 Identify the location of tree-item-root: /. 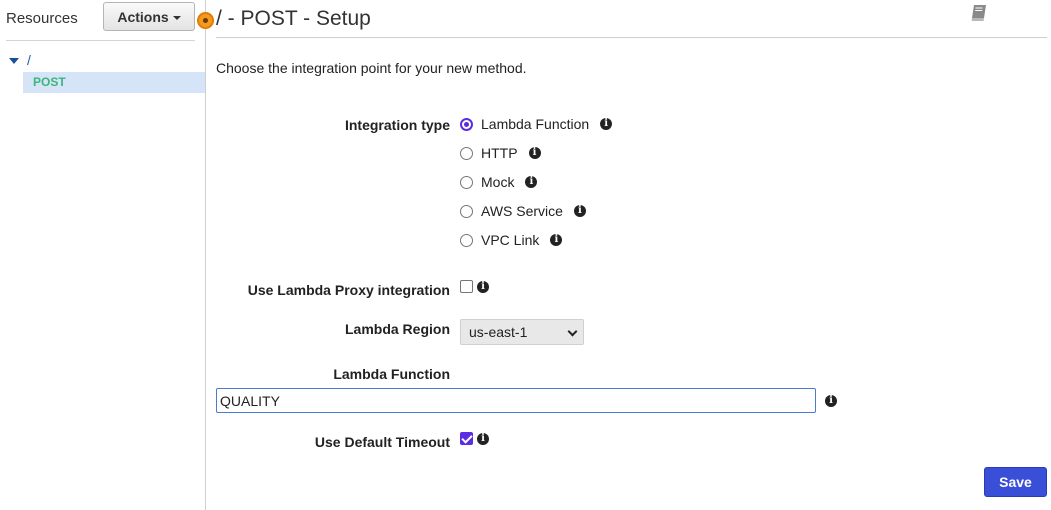
(29, 60).